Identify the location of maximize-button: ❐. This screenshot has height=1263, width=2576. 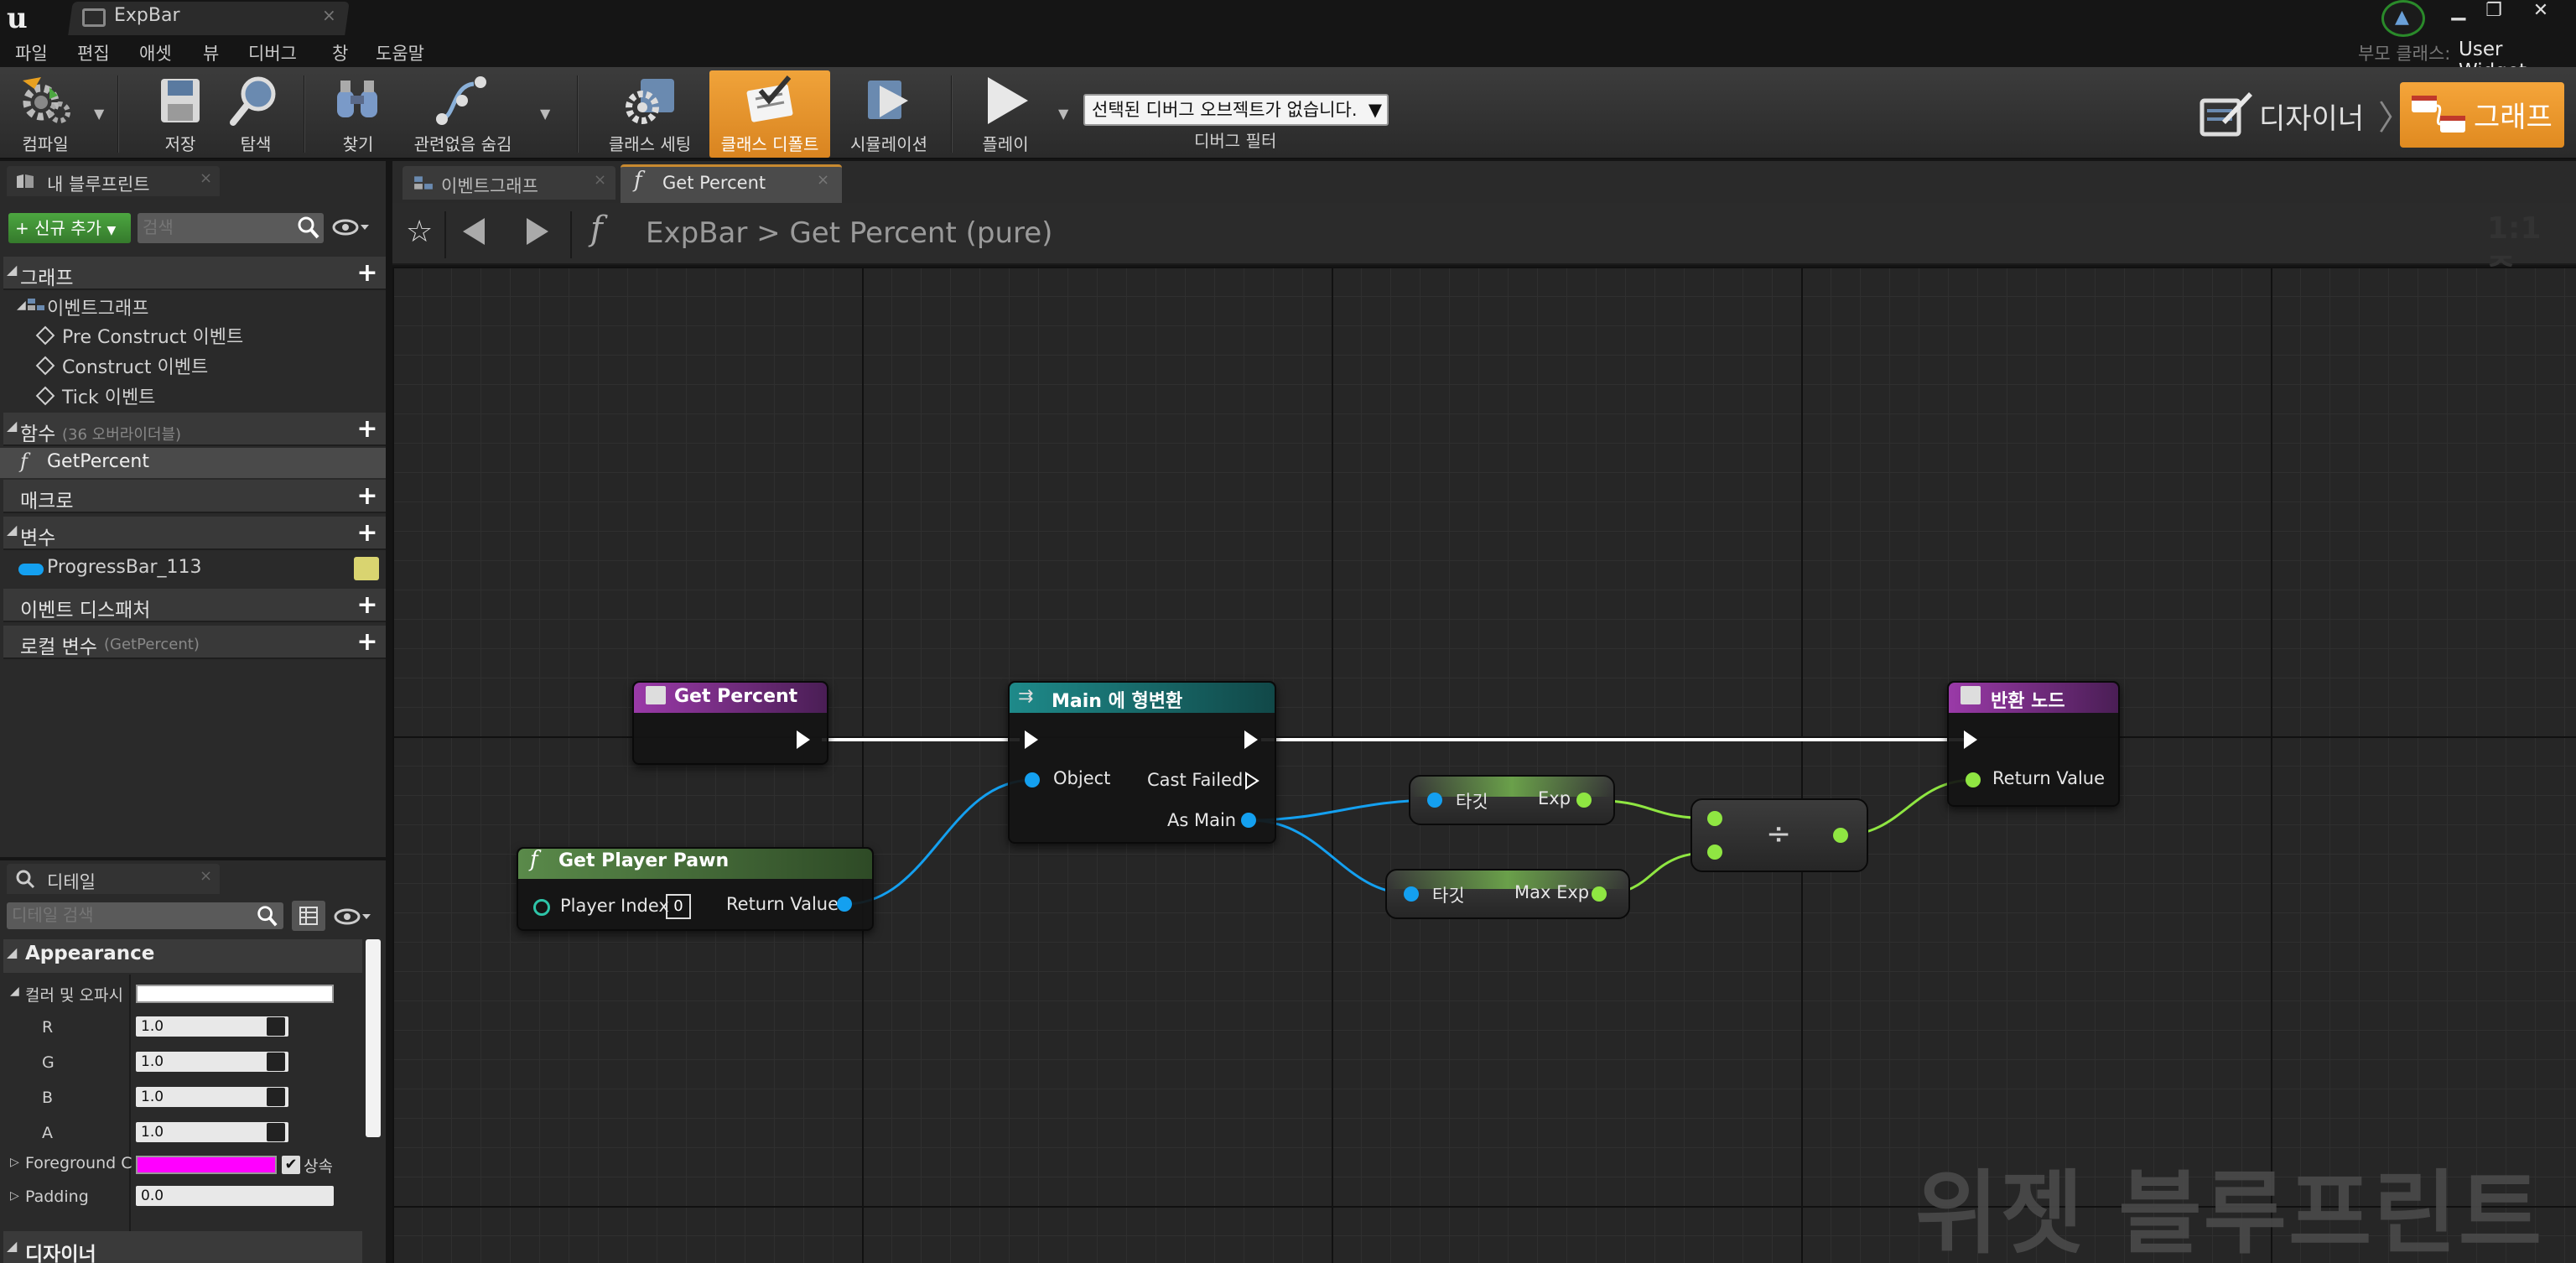
(2494, 11).